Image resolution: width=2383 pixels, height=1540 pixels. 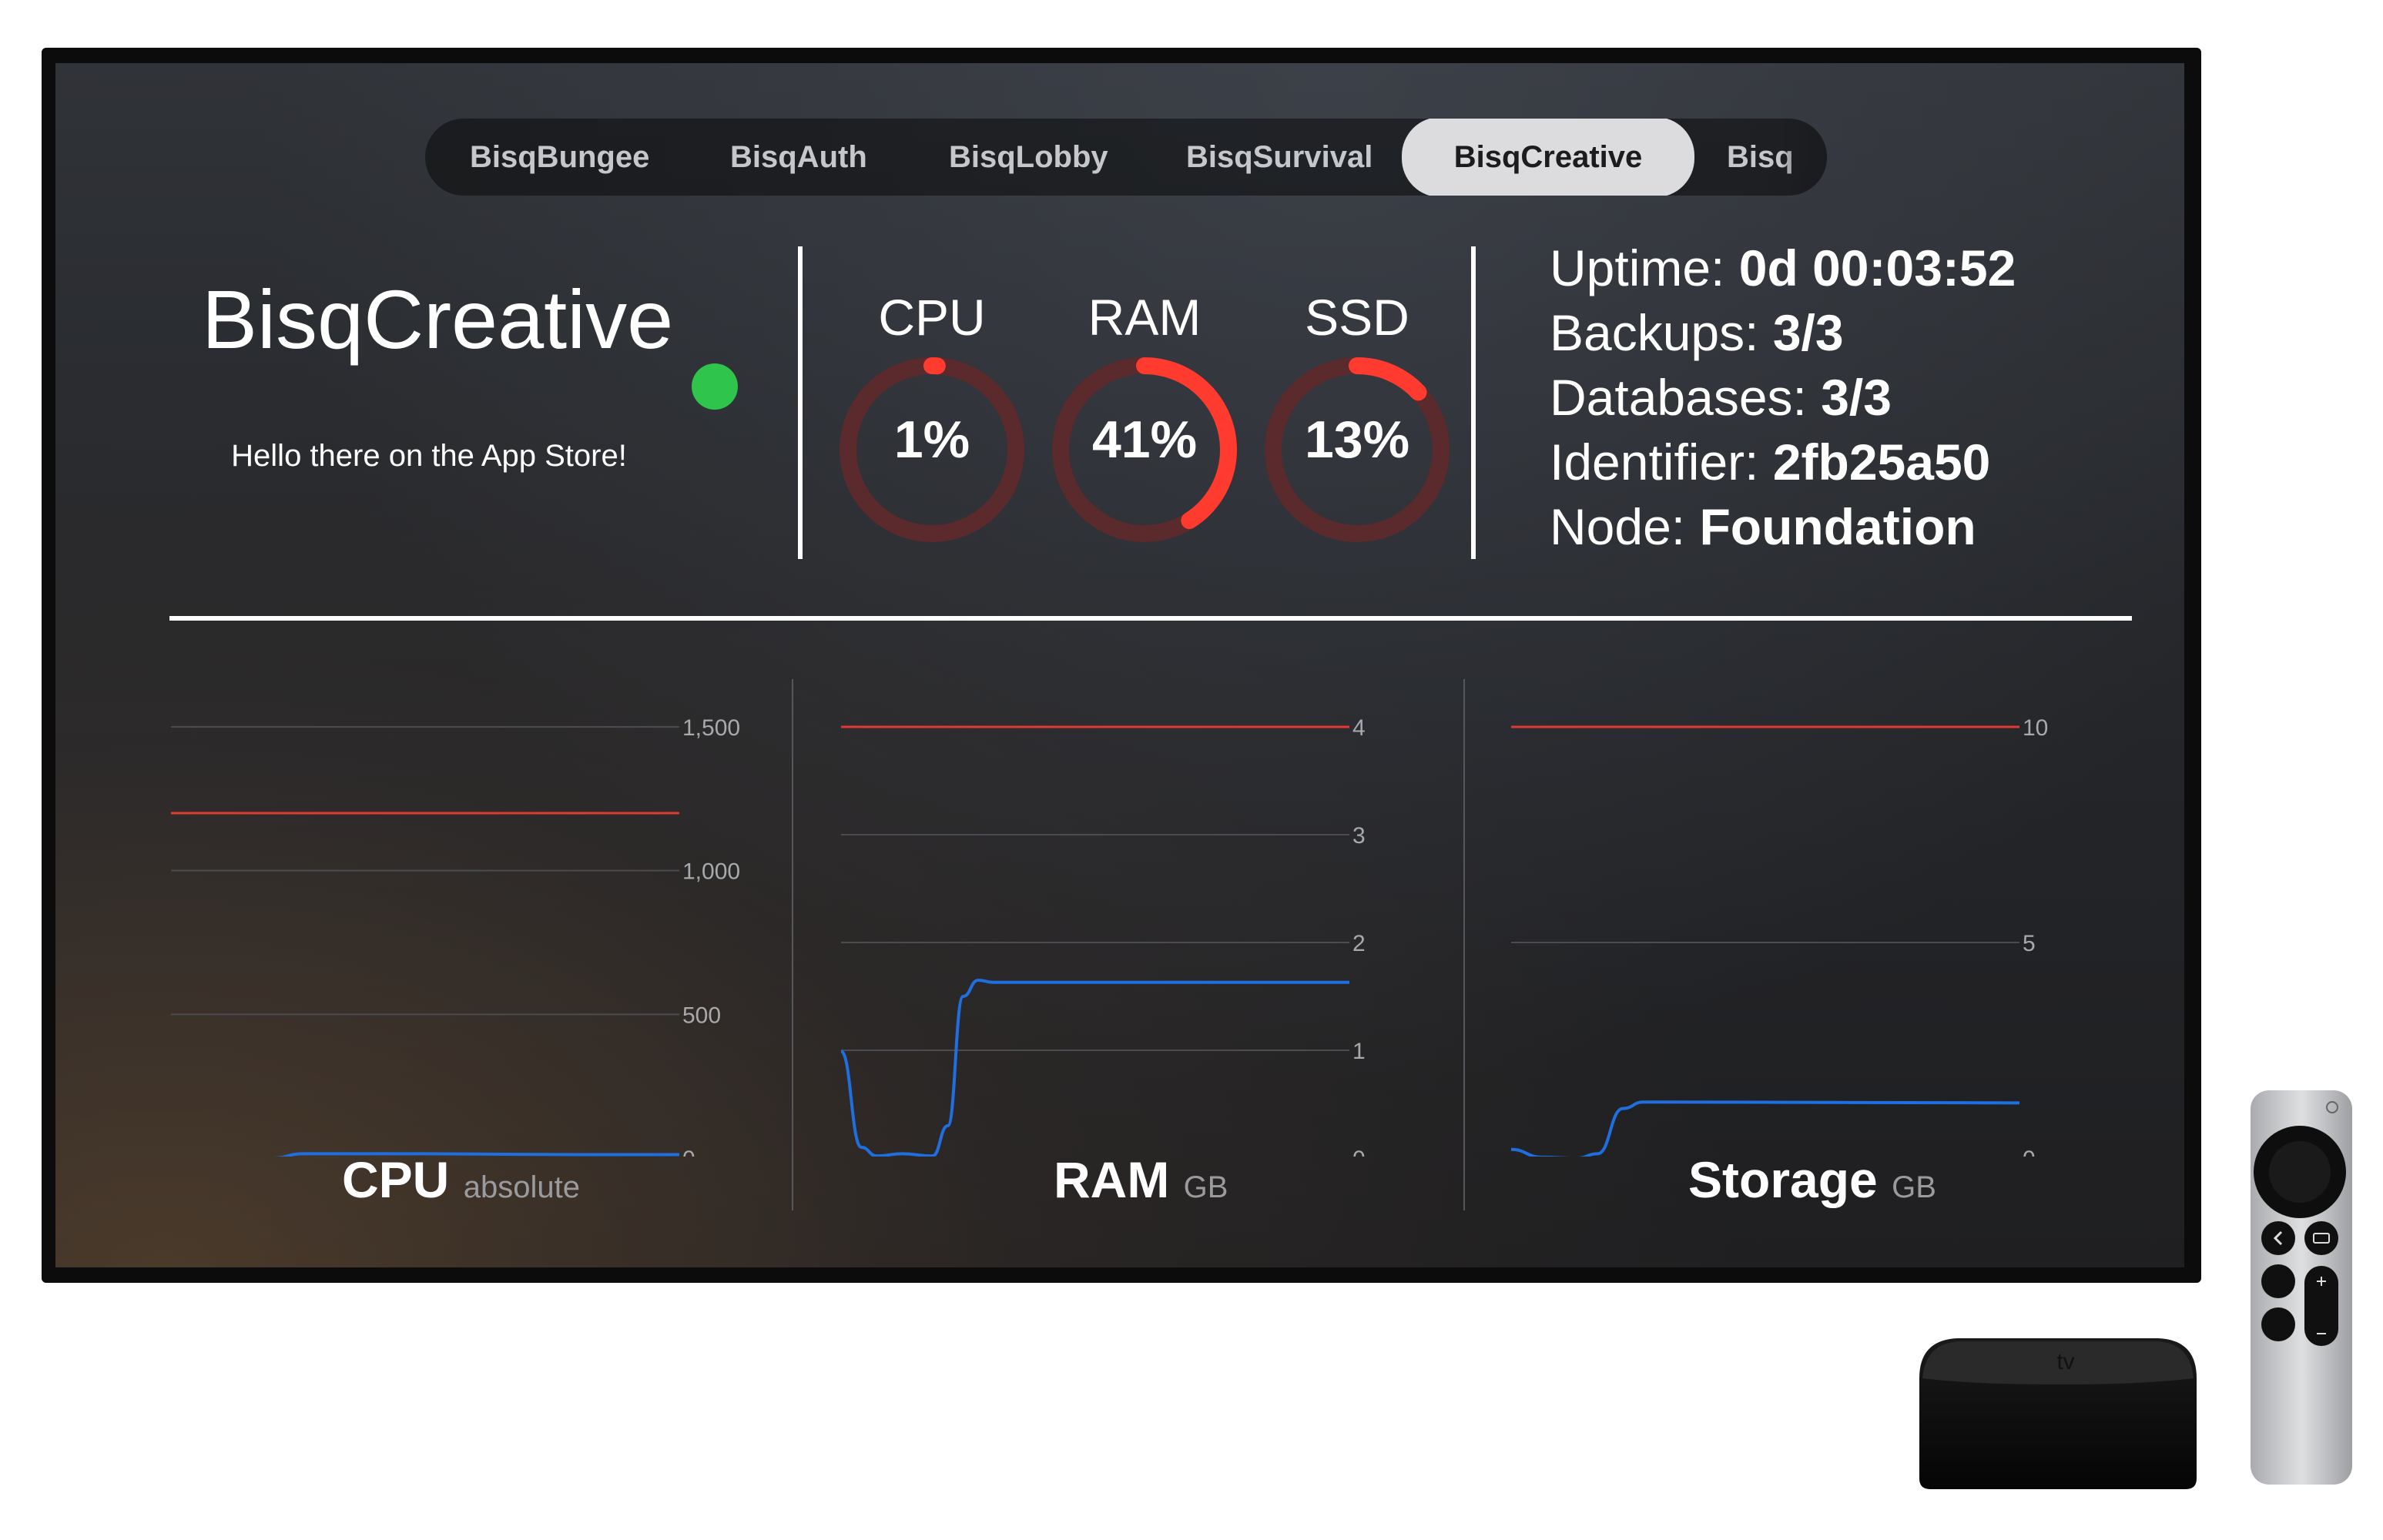 What do you see at coordinates (2302, 1287) in the screenshot?
I see `siri-remote` at bounding box center [2302, 1287].